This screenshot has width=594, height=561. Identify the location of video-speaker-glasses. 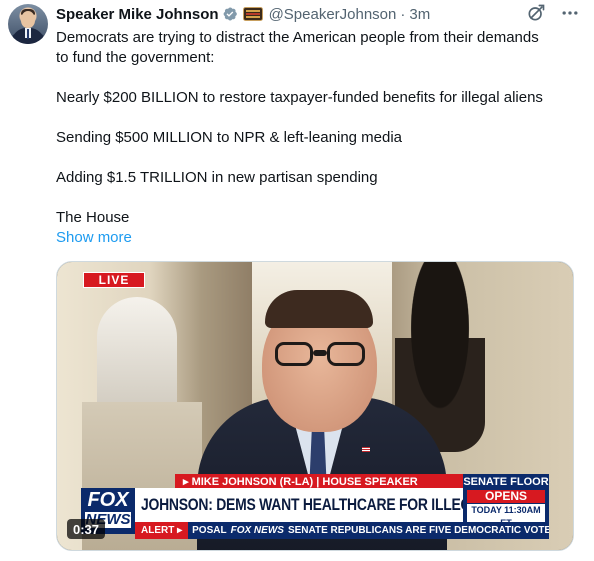
(320, 355).